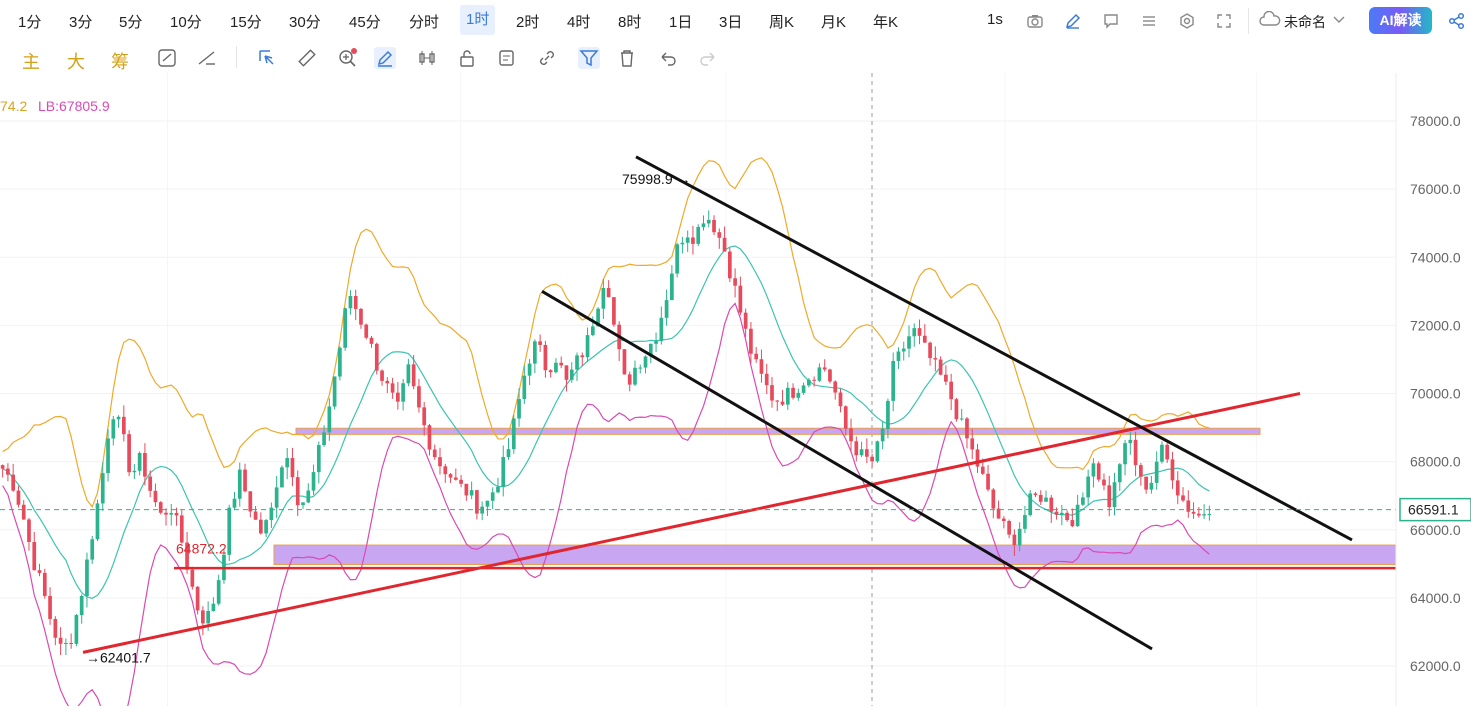 This screenshot has width=1471, height=706. What do you see at coordinates (118, 658) in the screenshot?
I see `low-annotation: →62401.7` at bounding box center [118, 658].